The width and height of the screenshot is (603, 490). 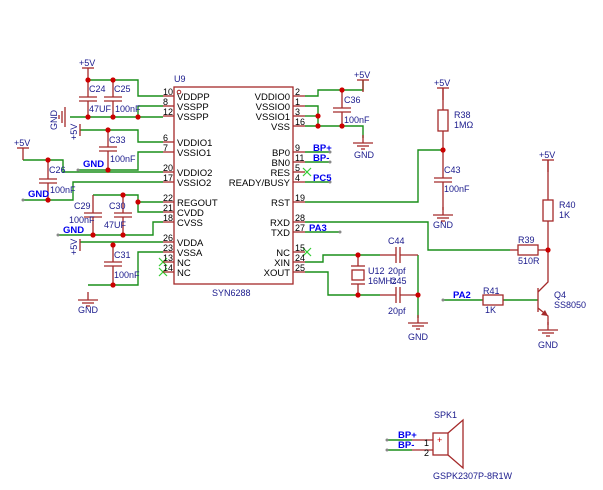 What do you see at coordinates (184, 273) in the screenshot?
I see `pin-name: NC` at bounding box center [184, 273].